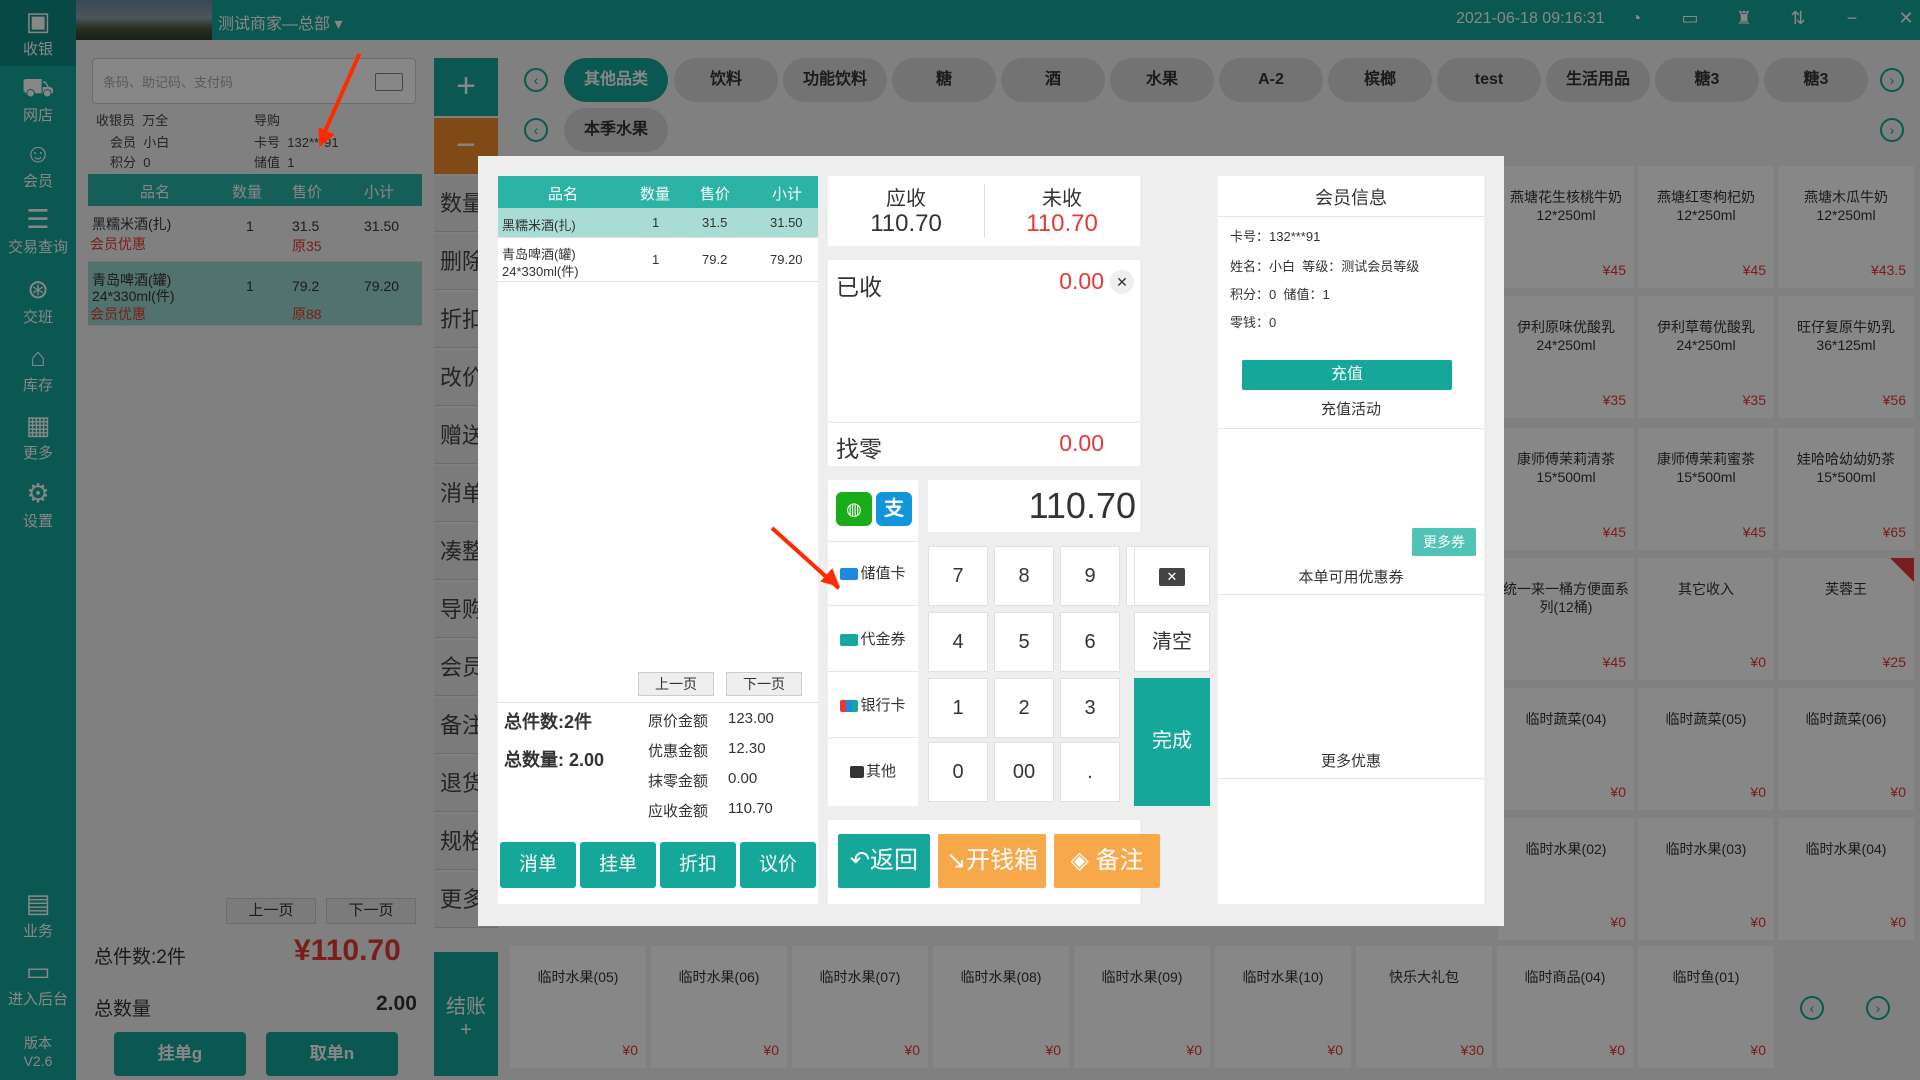 The image size is (1920, 1080). Describe the element at coordinates (751, 718) in the screenshot. I see `orig-amount: 123.00` at that location.